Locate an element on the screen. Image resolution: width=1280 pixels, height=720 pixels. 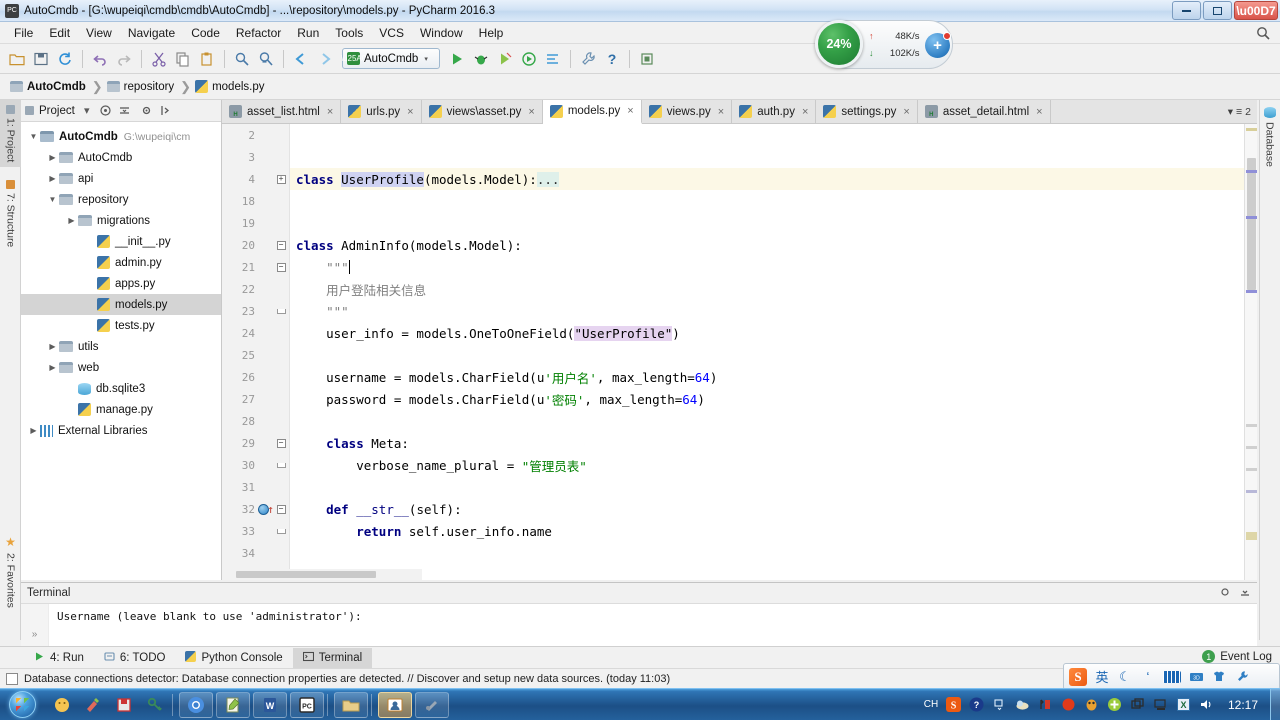
hide-icon is located at coordinates (166, 111).